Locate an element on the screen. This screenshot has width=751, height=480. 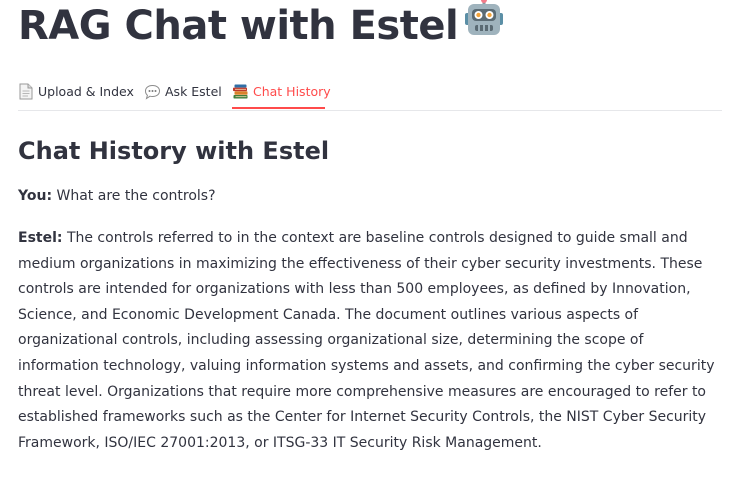
books-icon is located at coordinates (240, 92).